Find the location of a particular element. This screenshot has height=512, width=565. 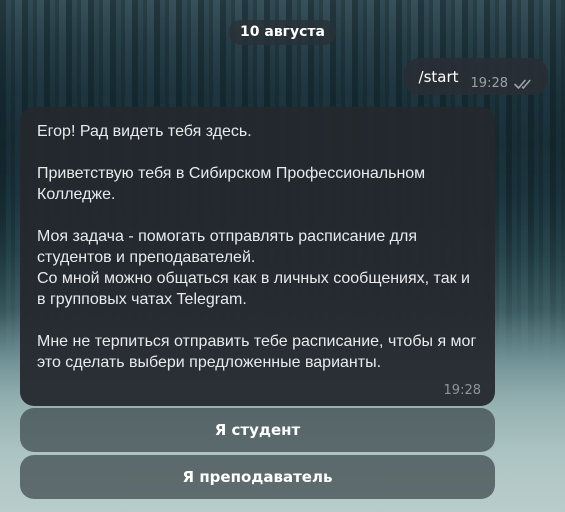

double-check-icon is located at coordinates (522, 84).